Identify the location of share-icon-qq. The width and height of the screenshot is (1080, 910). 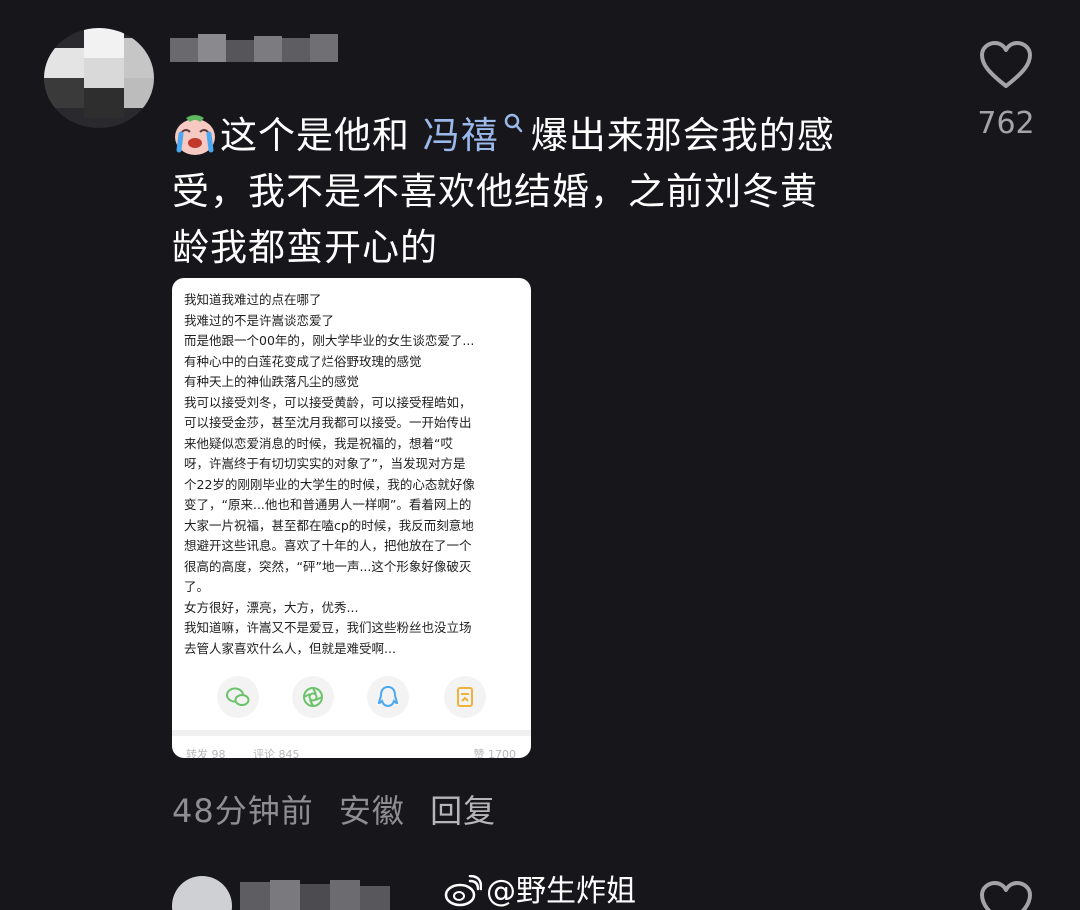
(388, 697).